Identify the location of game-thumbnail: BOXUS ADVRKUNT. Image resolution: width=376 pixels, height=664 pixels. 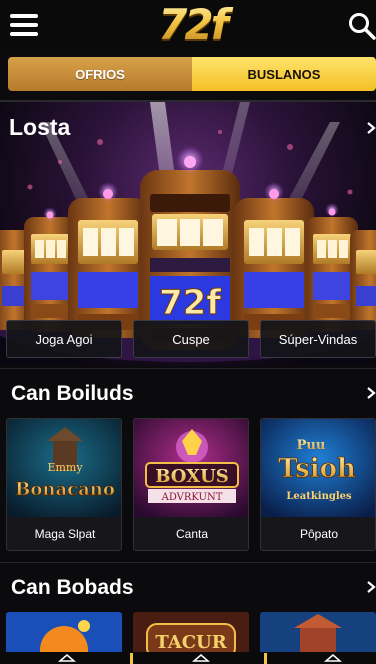
(191, 468).